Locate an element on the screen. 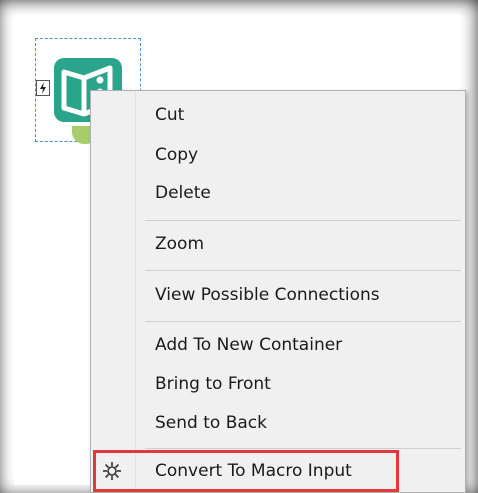  menu-item-zoom: Zoom is located at coordinates (278, 244).